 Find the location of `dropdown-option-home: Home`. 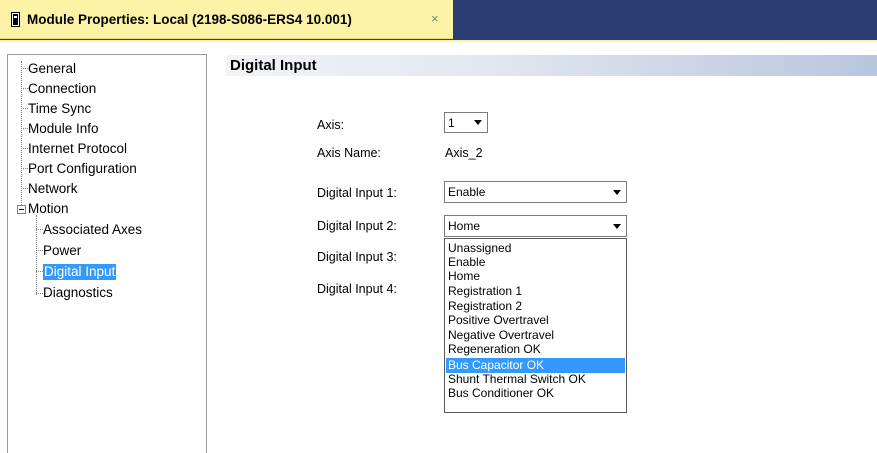

dropdown-option-home: Home is located at coordinates (535, 276).